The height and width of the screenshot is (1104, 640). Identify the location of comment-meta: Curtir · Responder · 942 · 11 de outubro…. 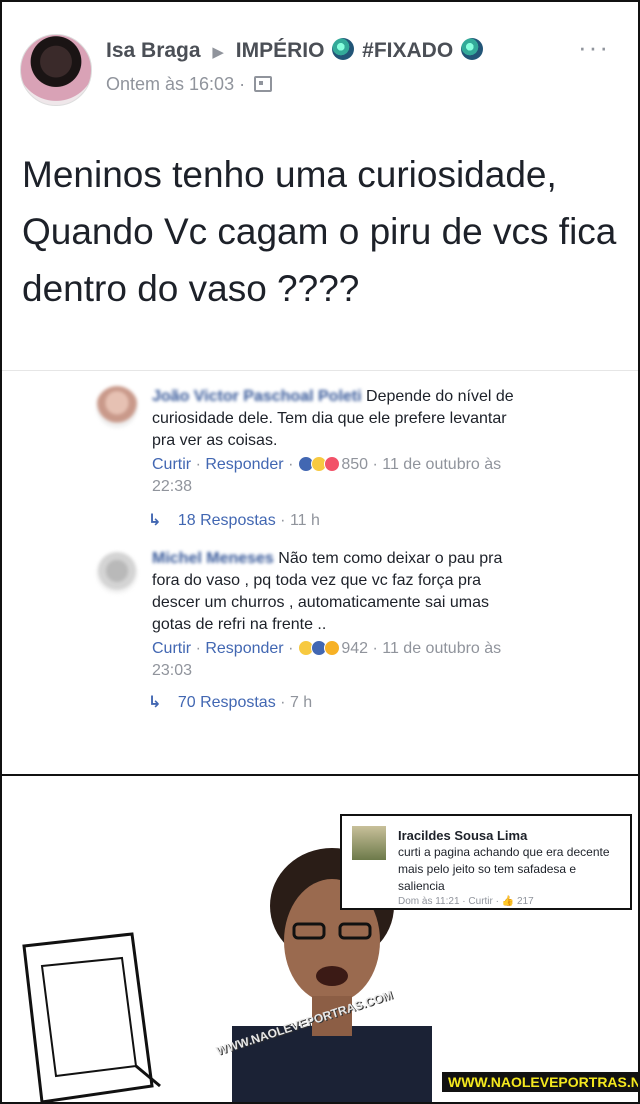
(347, 660).